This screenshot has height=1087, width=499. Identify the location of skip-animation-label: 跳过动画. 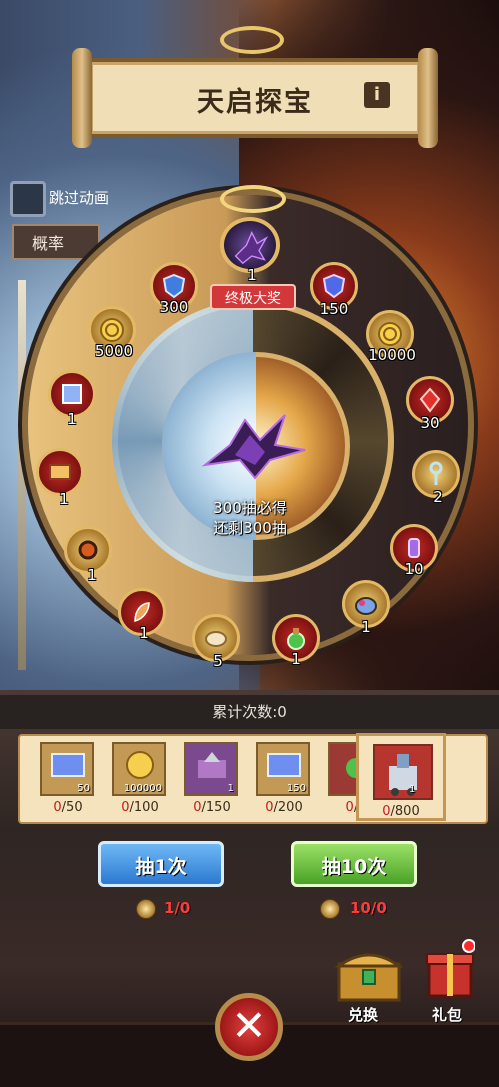
(79, 198).